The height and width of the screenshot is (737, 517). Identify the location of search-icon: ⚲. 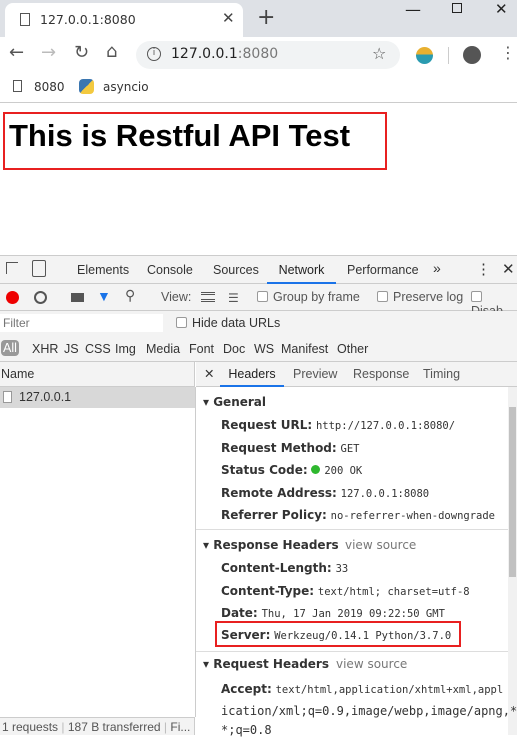
(130, 295).